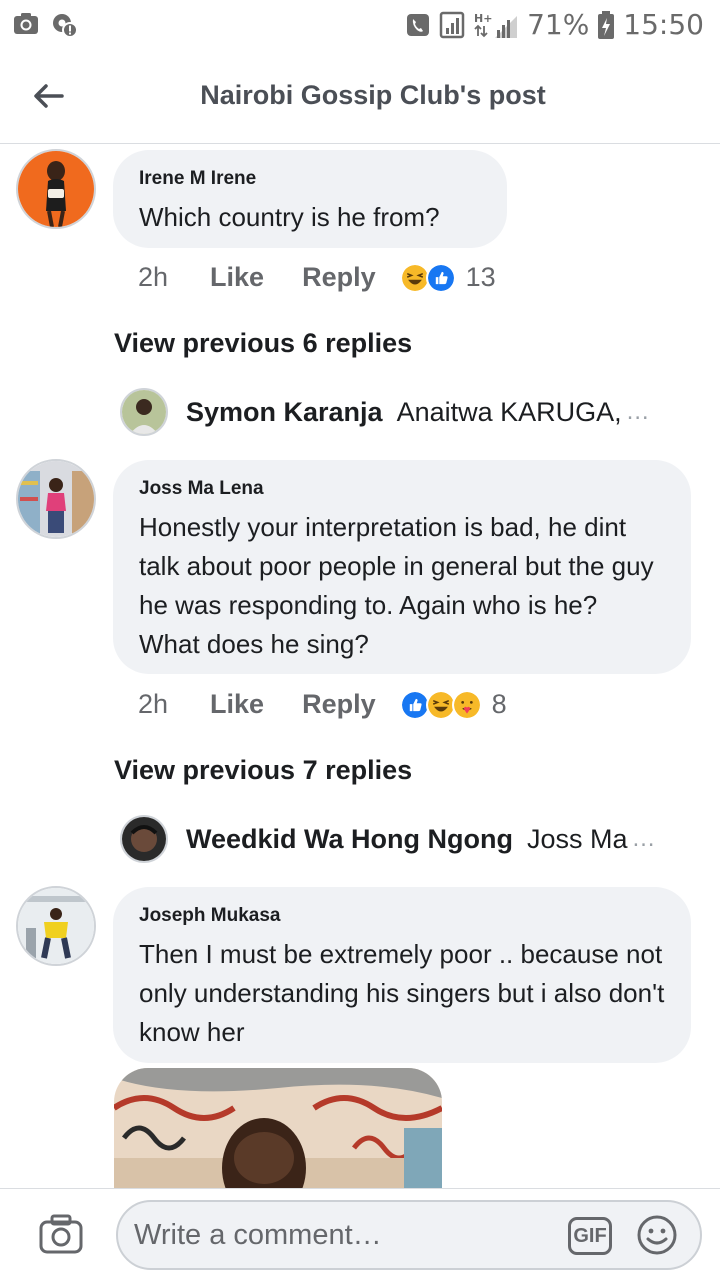 This screenshot has width=720, height=1280. I want to click on camera-notification-icon, so click(26, 23).